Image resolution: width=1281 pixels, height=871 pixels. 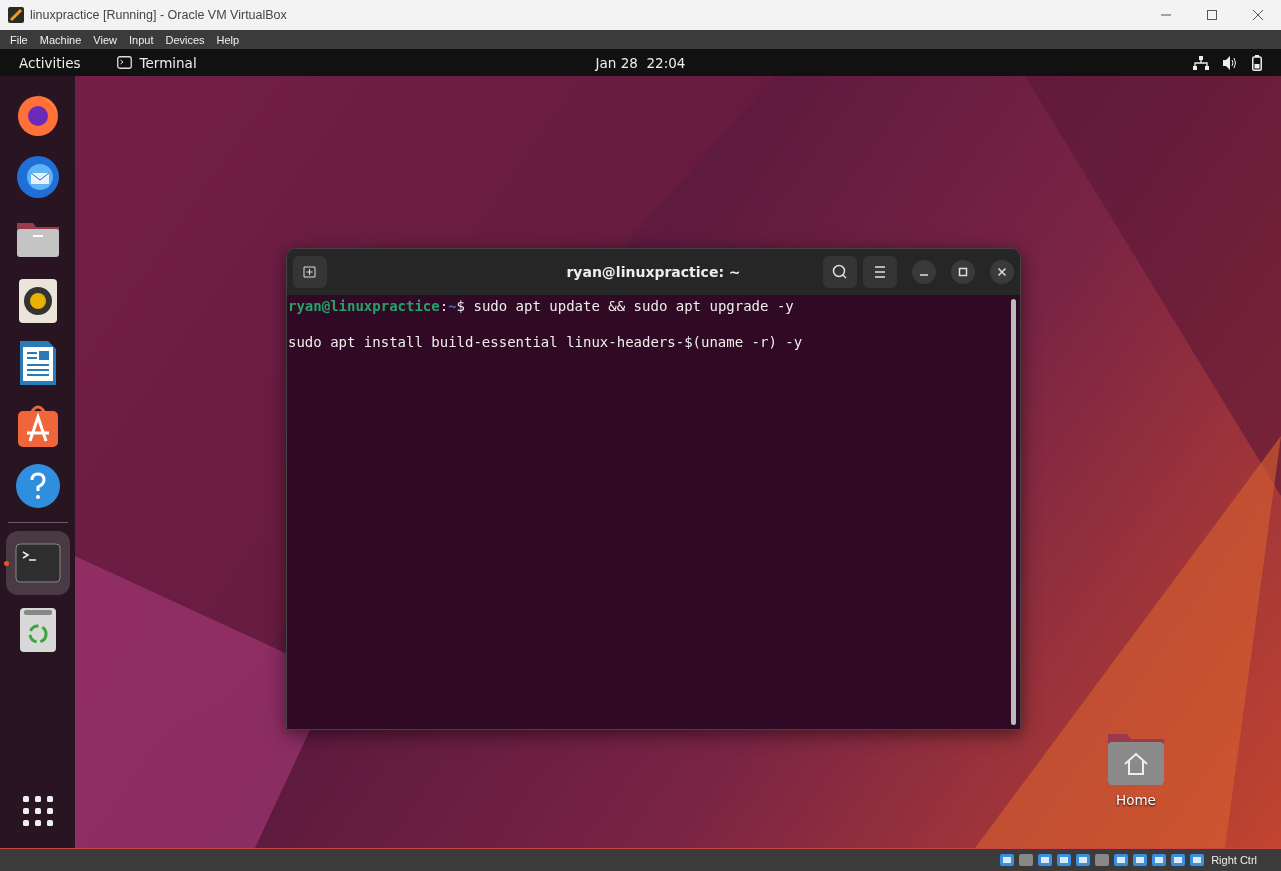 I want to click on minimize-button, so click(x=924, y=272).